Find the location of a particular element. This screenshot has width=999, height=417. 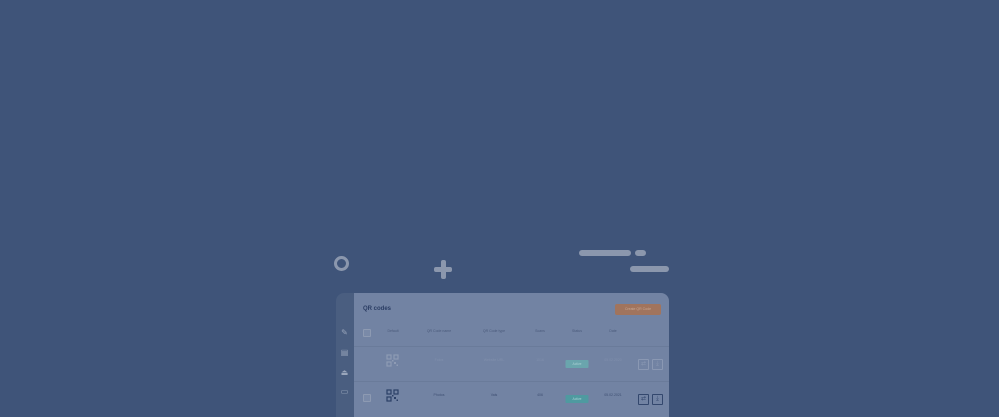

cell-date: 05.02.2021 is located at coordinates (613, 395).